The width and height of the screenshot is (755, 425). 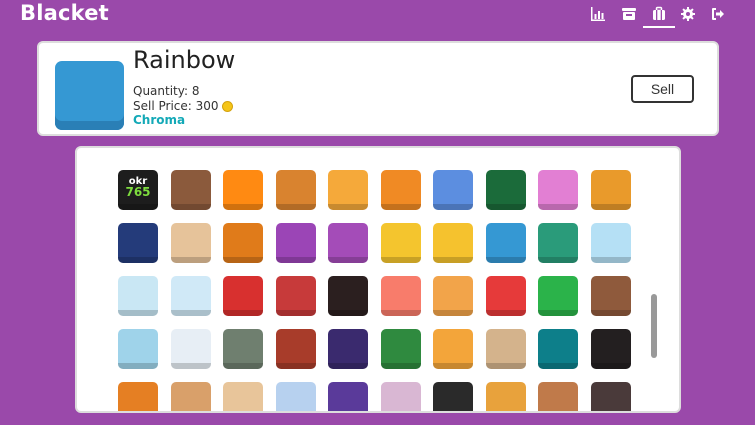 I want to click on blooks-icon, so click(x=659, y=14).